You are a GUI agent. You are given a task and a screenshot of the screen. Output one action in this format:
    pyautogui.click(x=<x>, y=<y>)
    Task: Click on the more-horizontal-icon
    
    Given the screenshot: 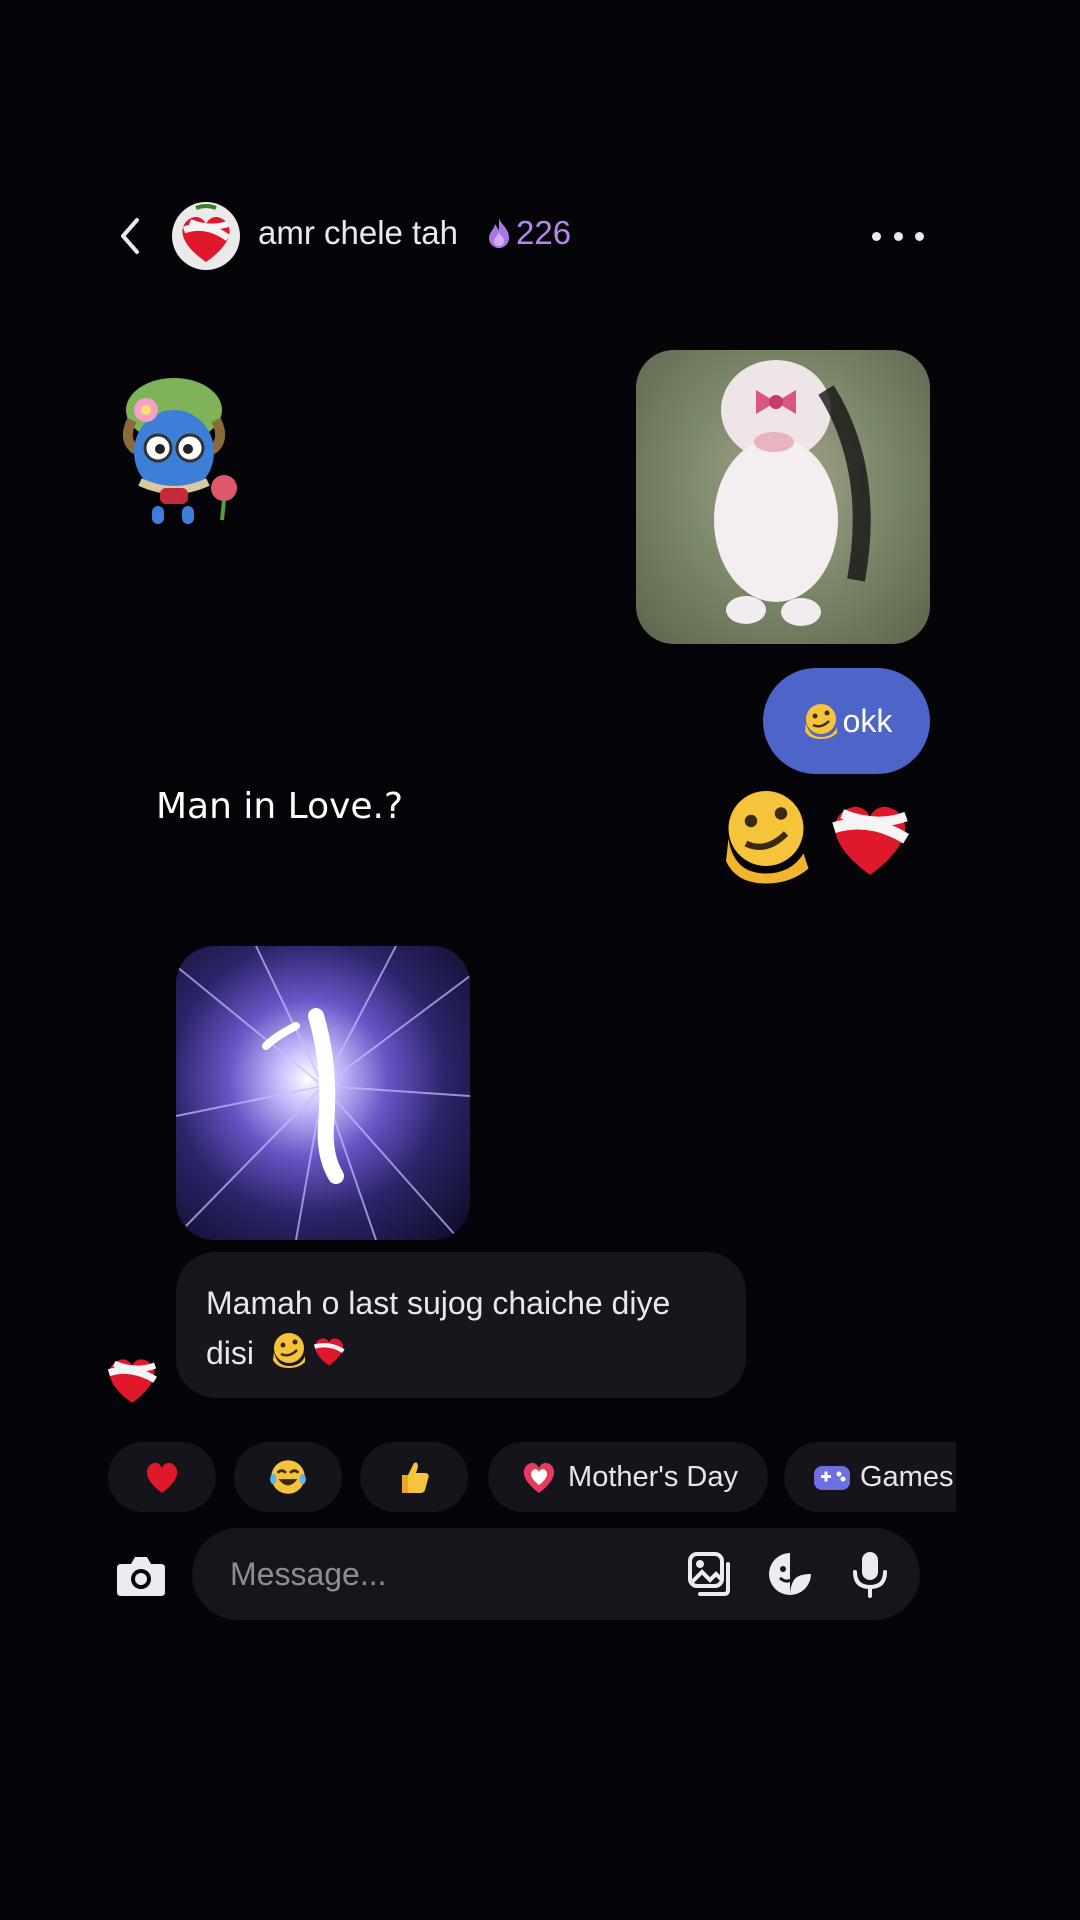 What is the action you would take?
    pyautogui.click(x=876, y=236)
    